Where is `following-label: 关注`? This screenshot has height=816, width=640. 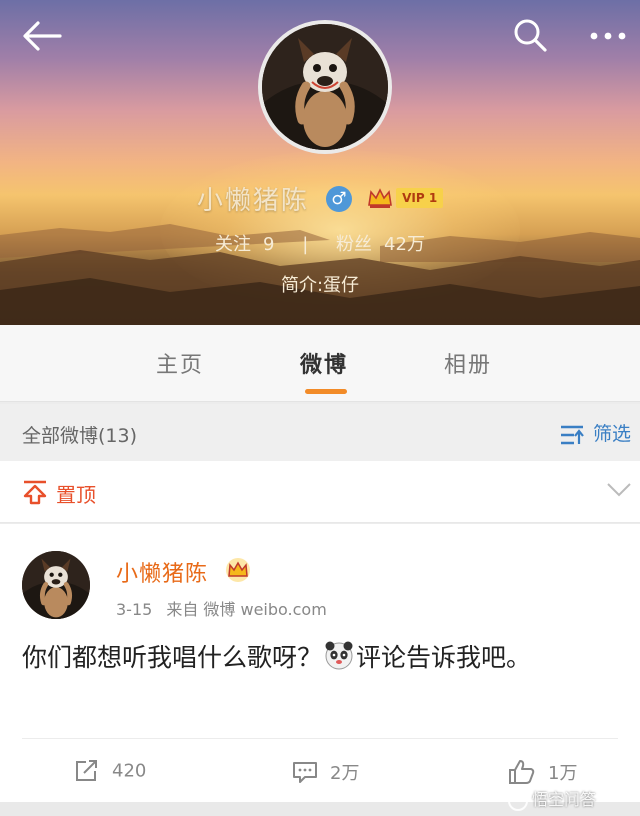 following-label: 关注 is located at coordinates (233, 244).